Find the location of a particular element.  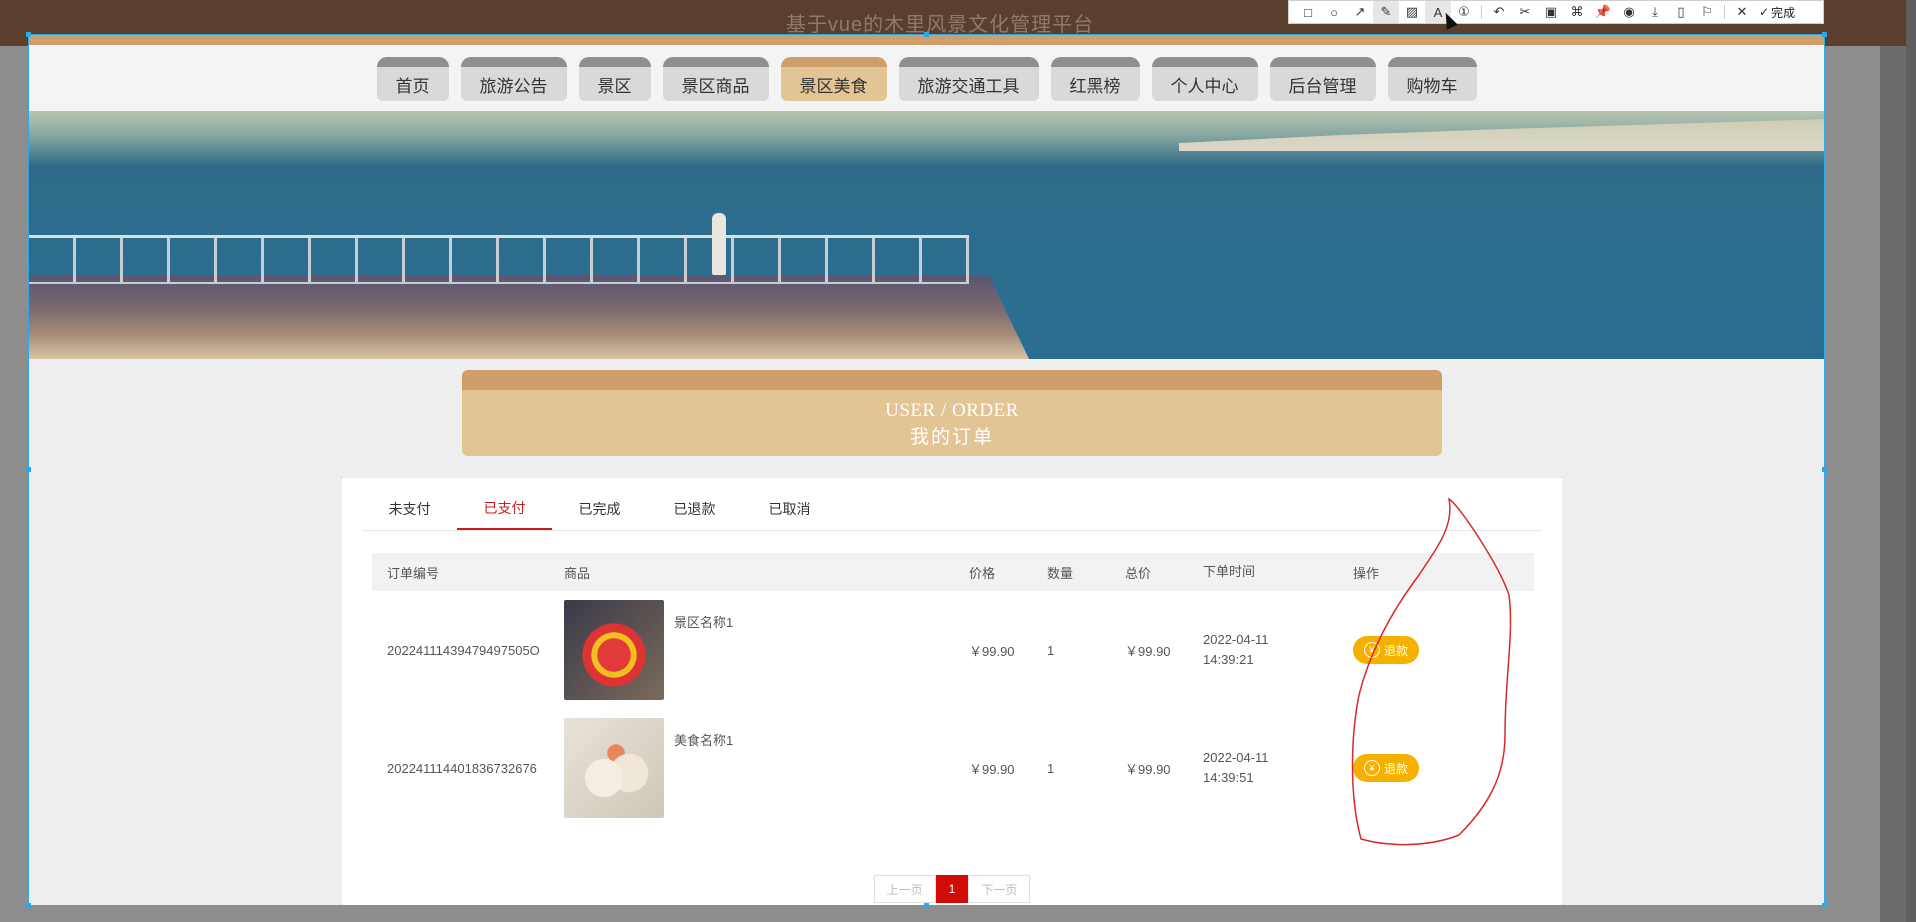

header-goods: 商品 is located at coordinates (577, 573).